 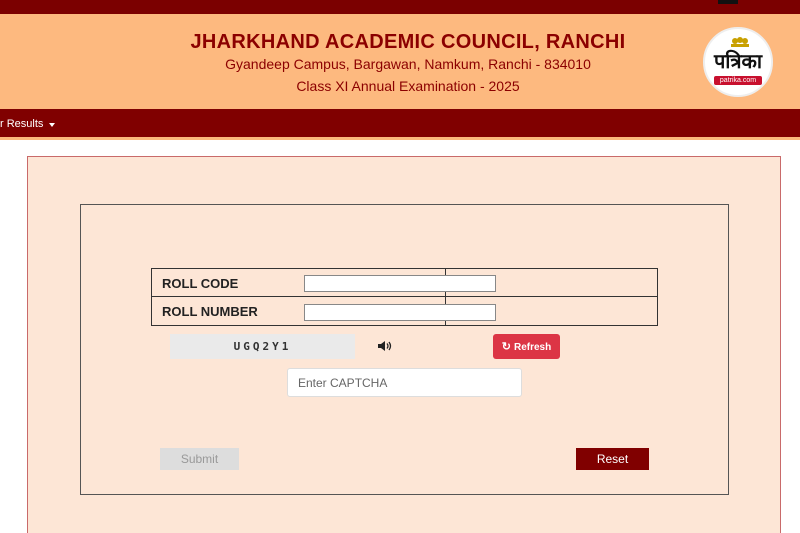 What do you see at coordinates (738, 80) in the screenshot?
I see `logo-website: patrika.com` at bounding box center [738, 80].